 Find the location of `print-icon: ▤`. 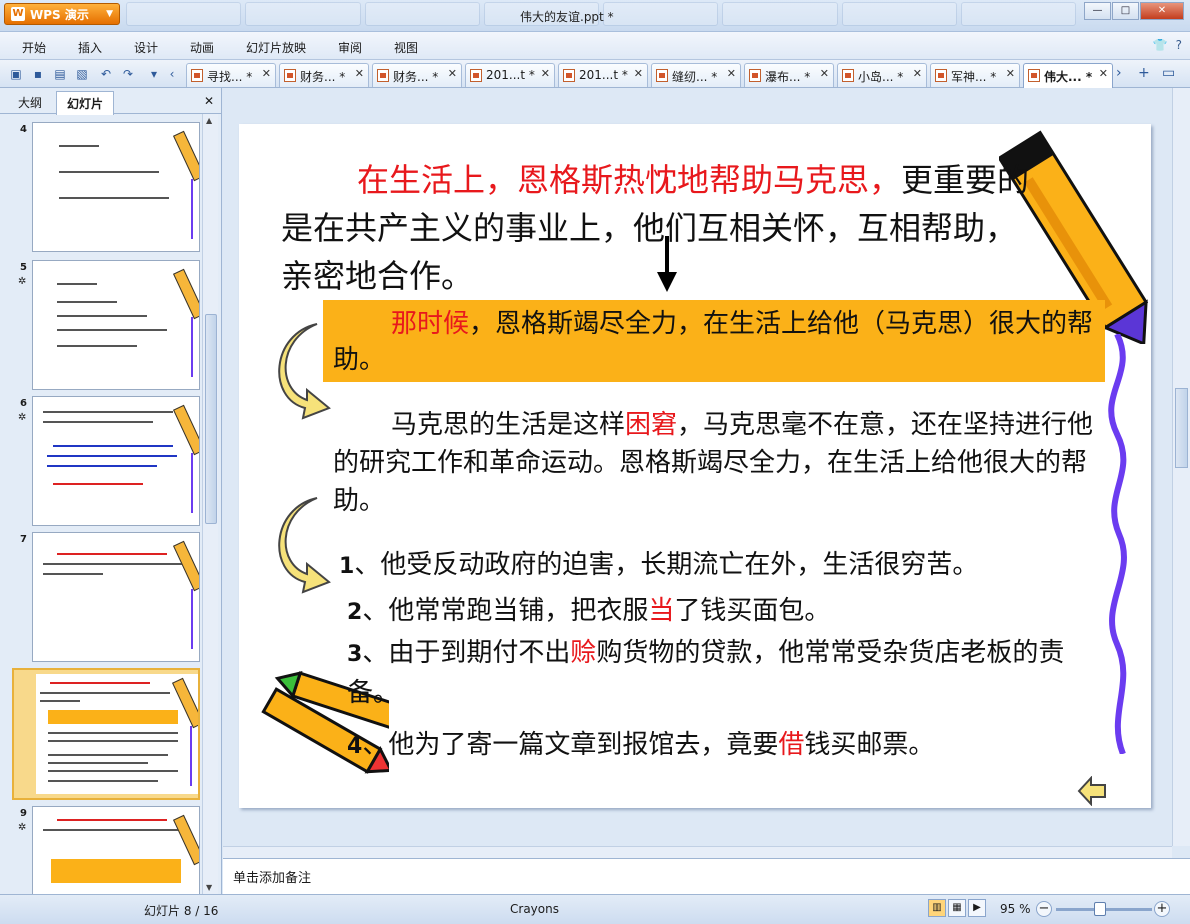

print-icon: ▤ is located at coordinates (60, 74).